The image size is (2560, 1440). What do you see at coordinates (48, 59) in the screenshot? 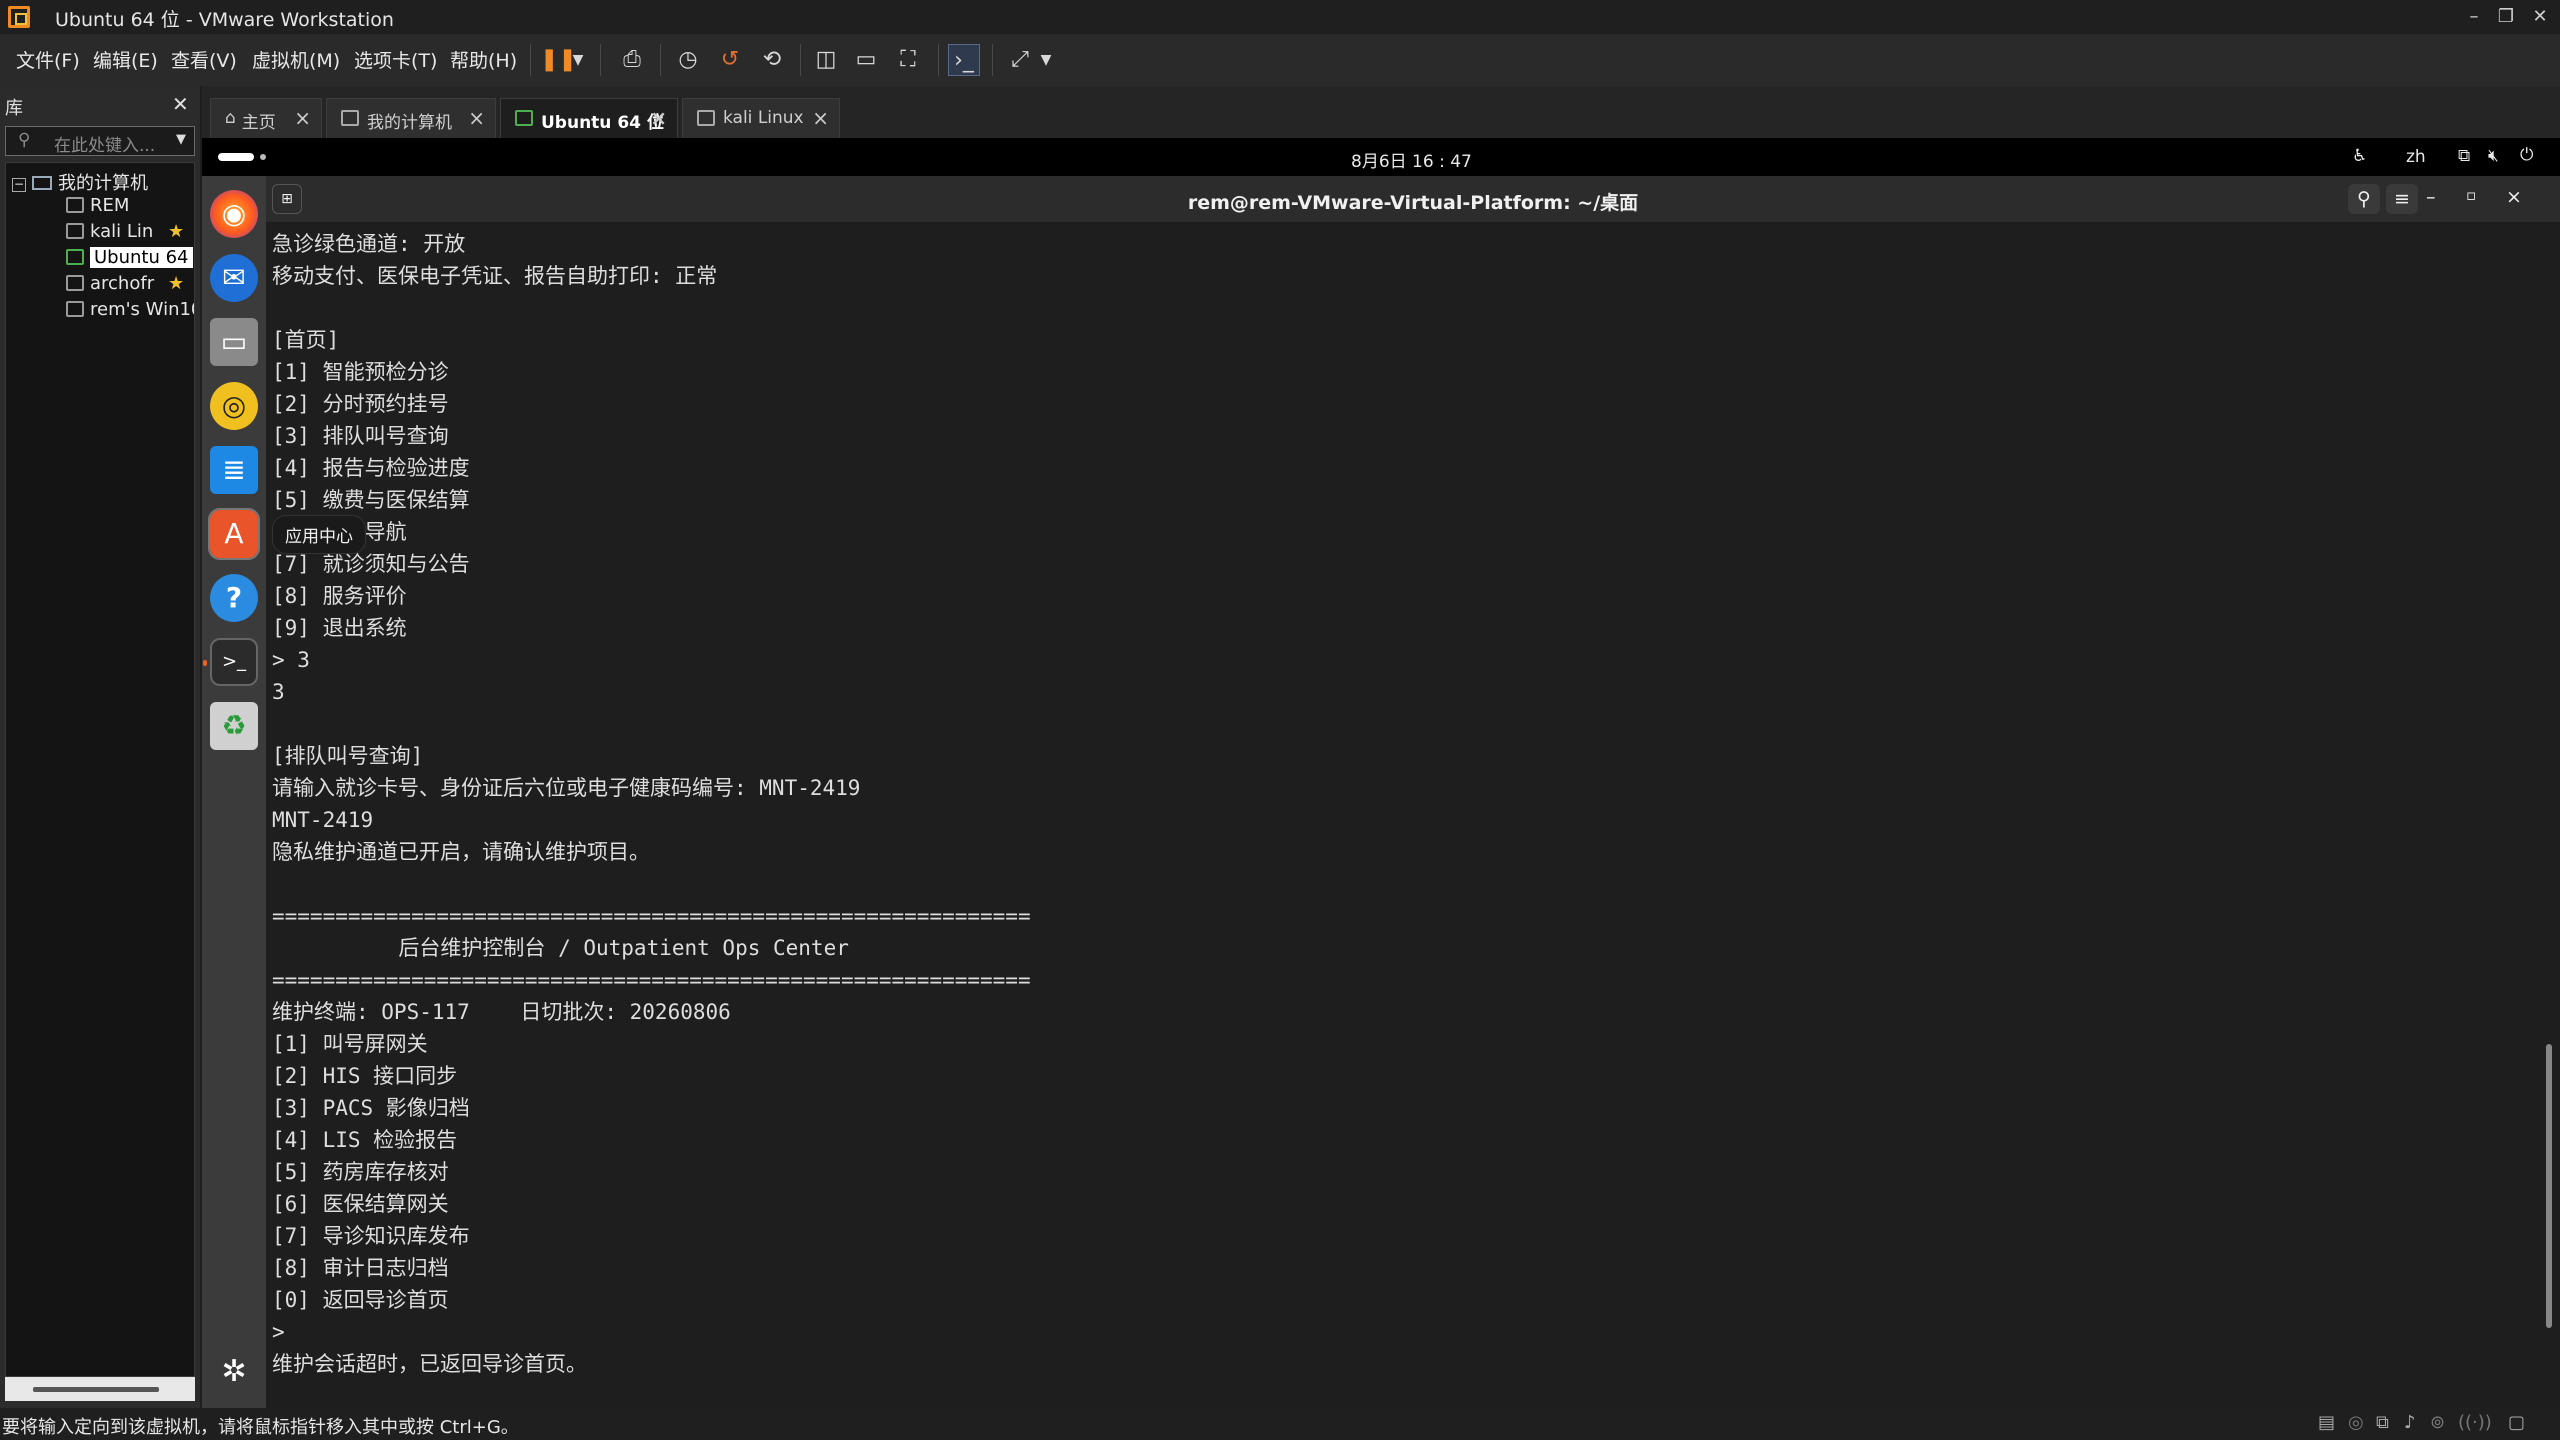
I see `menu-file: 文件(F)` at bounding box center [48, 59].